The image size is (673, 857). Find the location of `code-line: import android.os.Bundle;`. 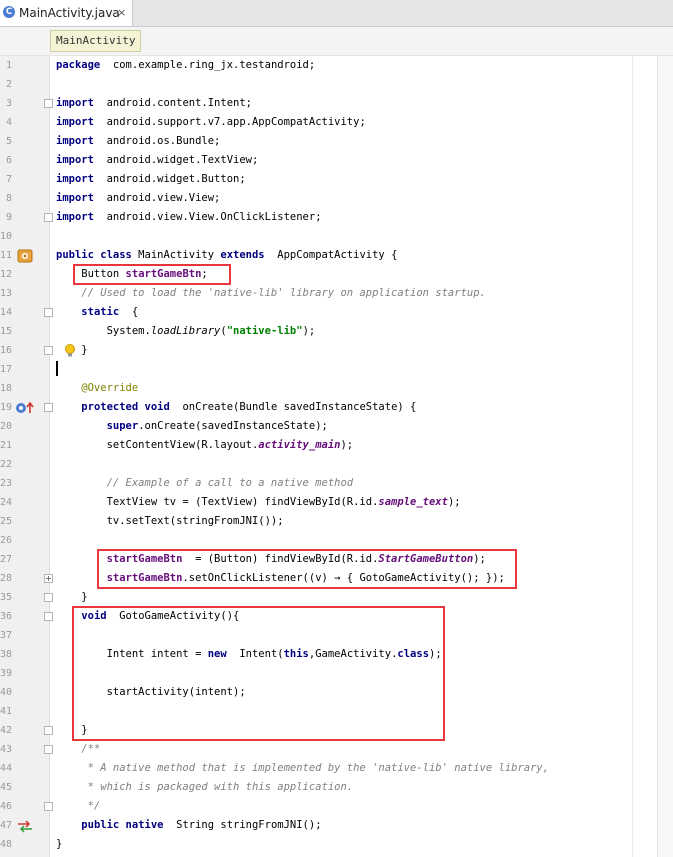

code-line: import android.os.Bundle; is located at coordinates (138, 141).